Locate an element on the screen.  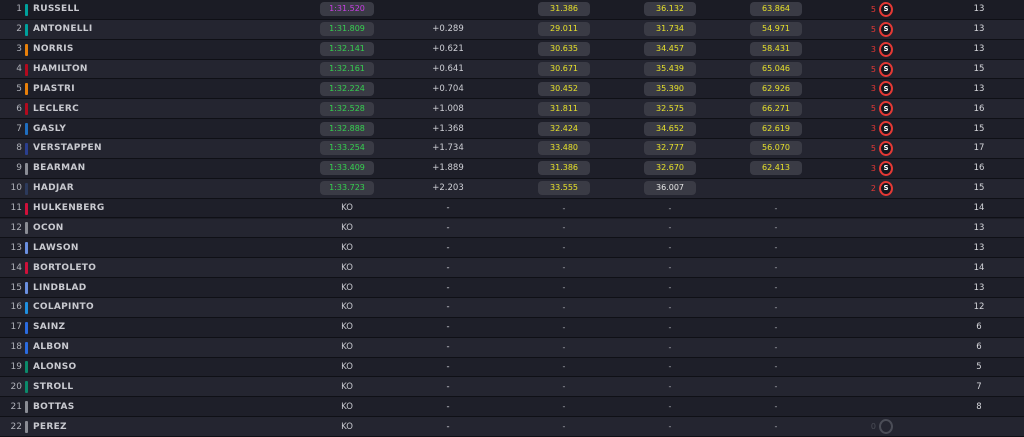
driver-row: 19 ALONSO KO - - - - 5 is located at coordinates (512, 367).